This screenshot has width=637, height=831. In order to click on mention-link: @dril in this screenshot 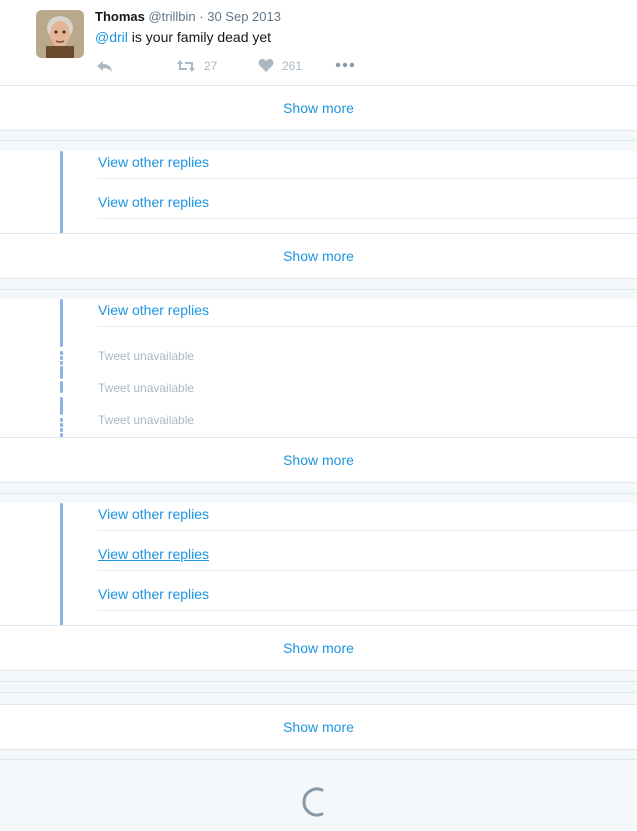, I will do `click(111, 37)`.